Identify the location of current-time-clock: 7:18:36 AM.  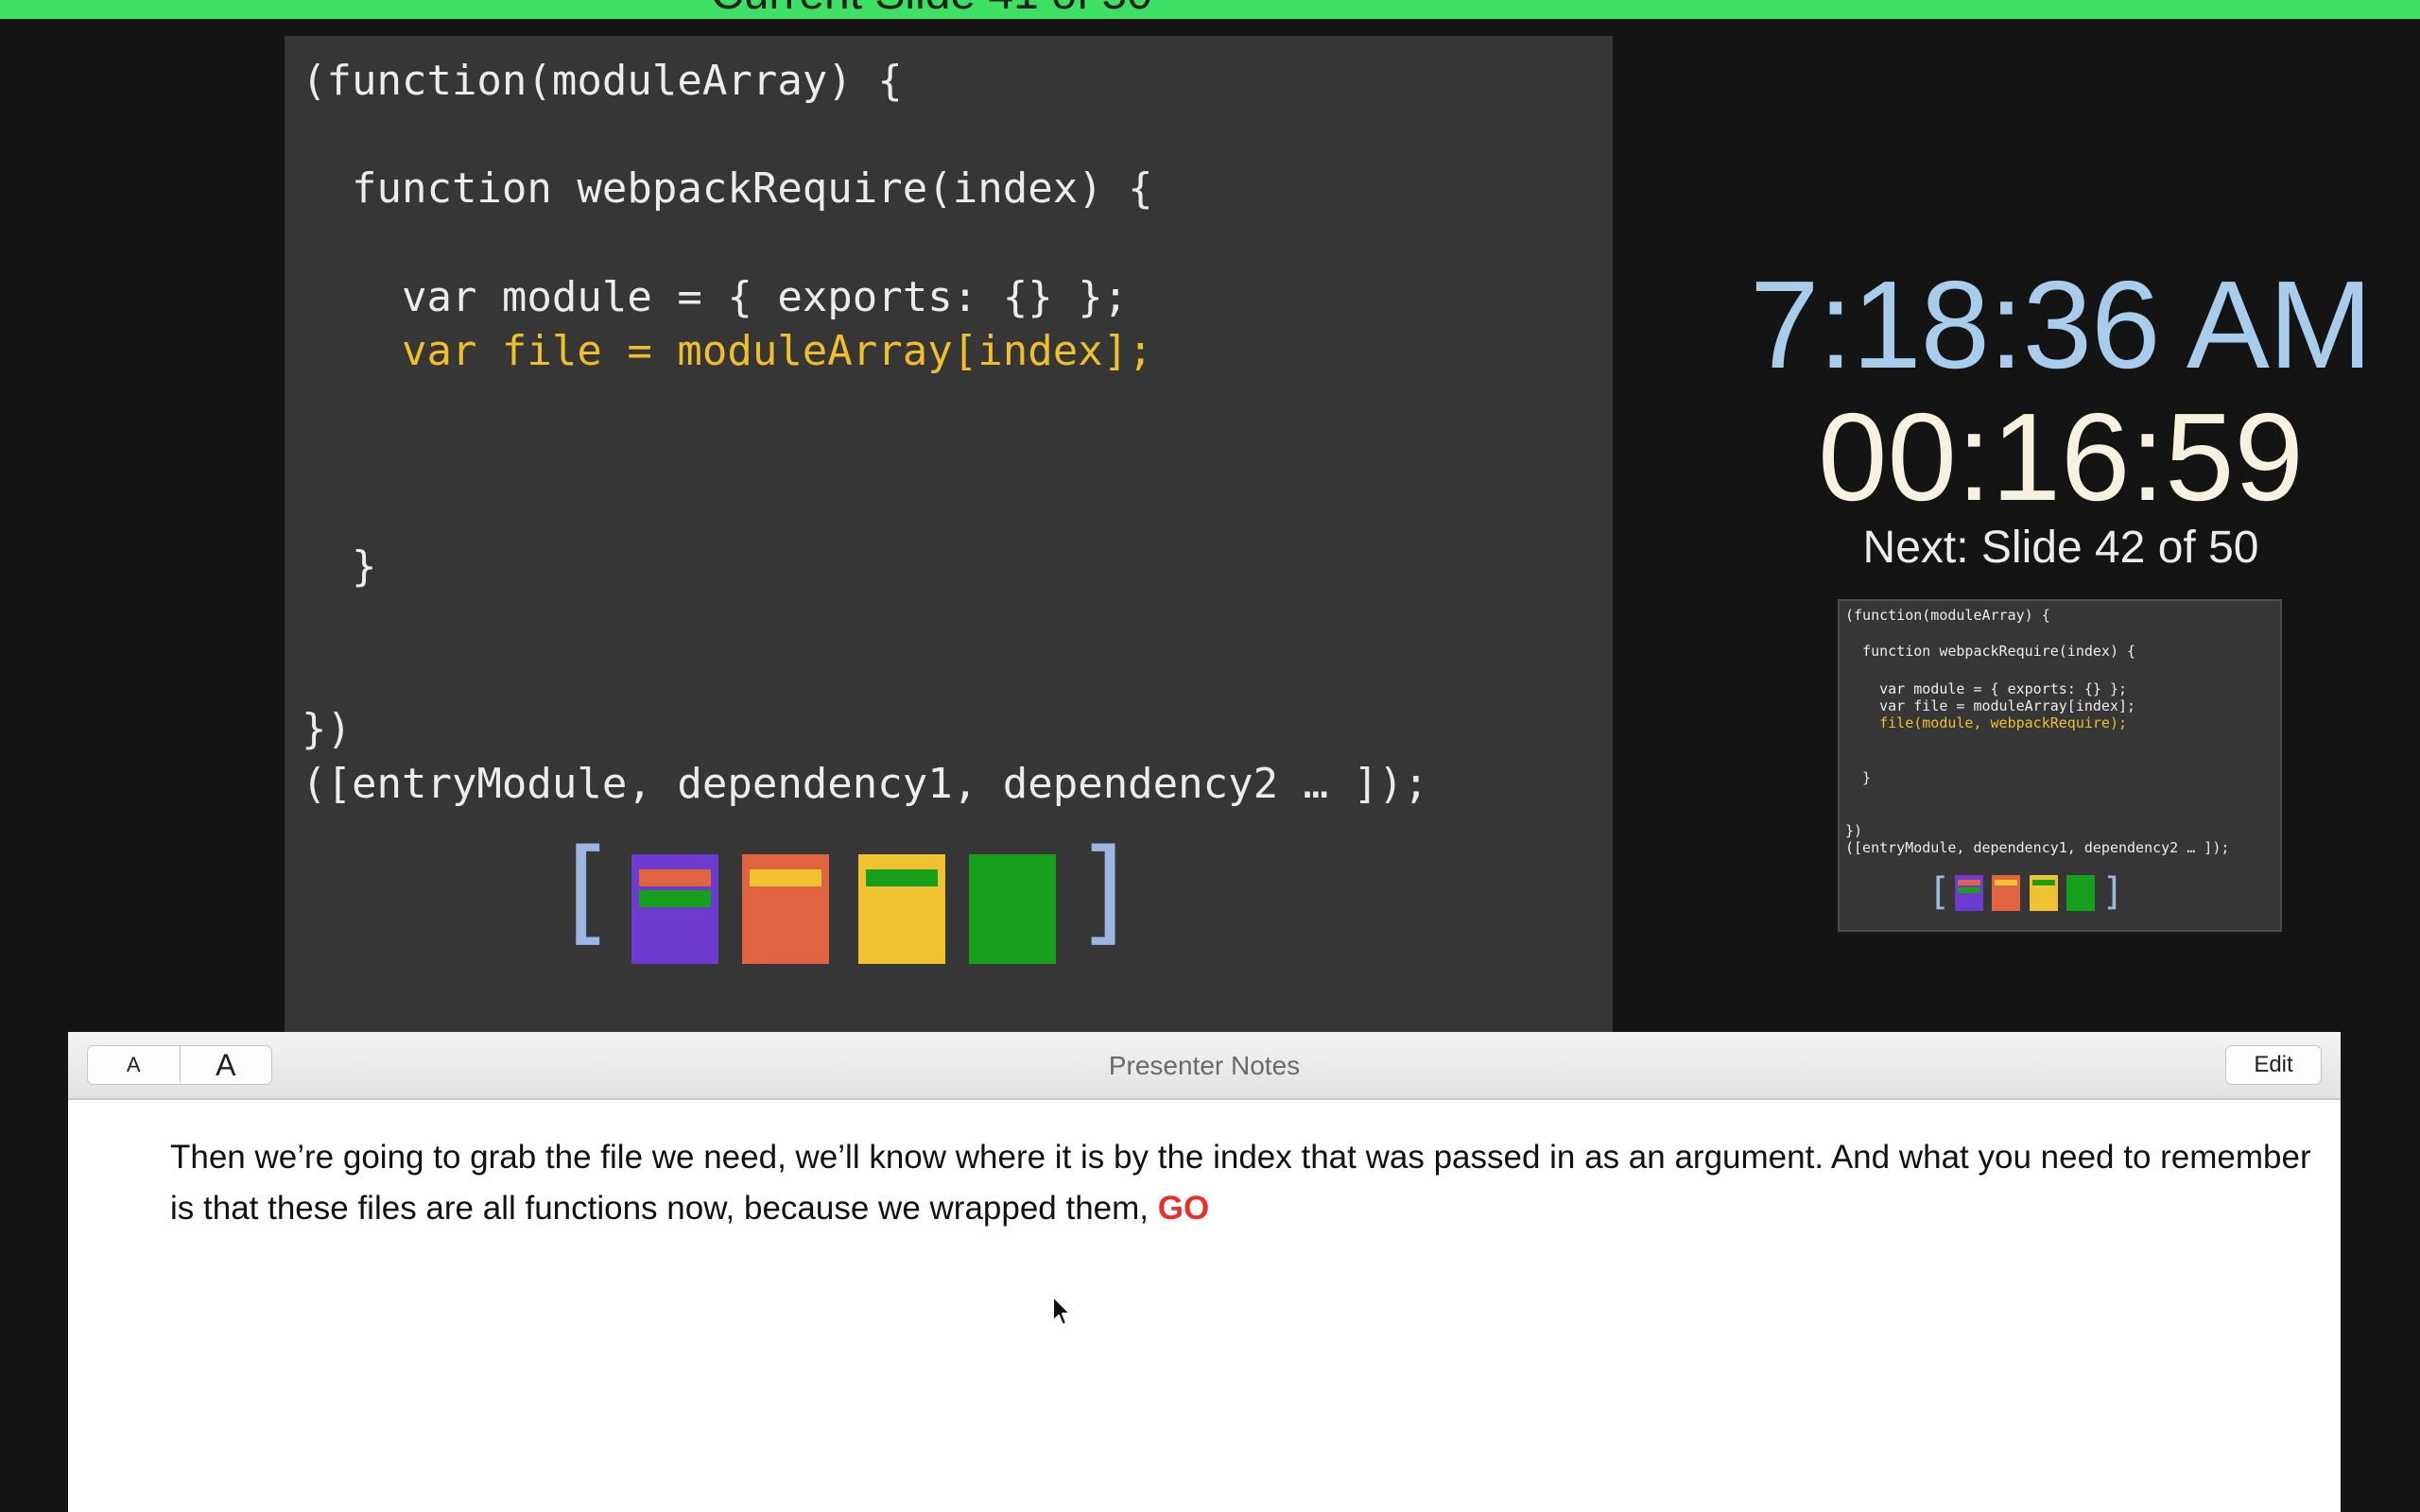
(2061, 324).